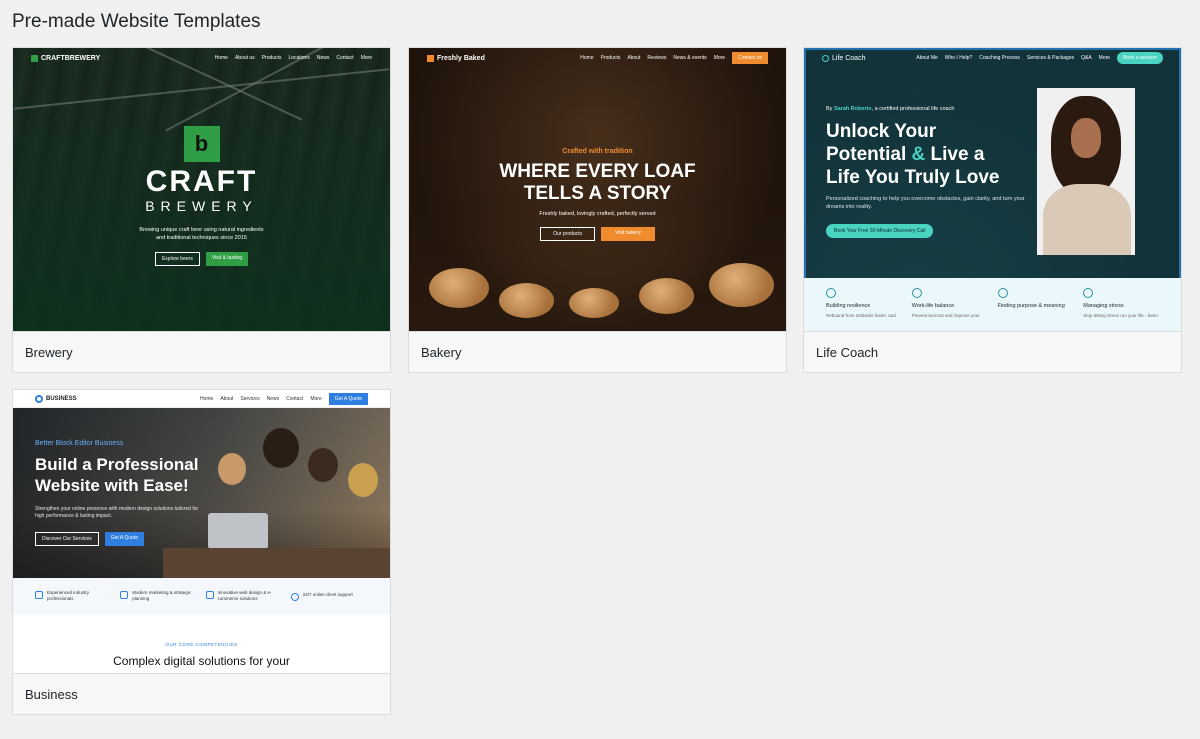  What do you see at coordinates (843, 58) in the screenshot?
I see `coach-logo: Life Coach` at bounding box center [843, 58].